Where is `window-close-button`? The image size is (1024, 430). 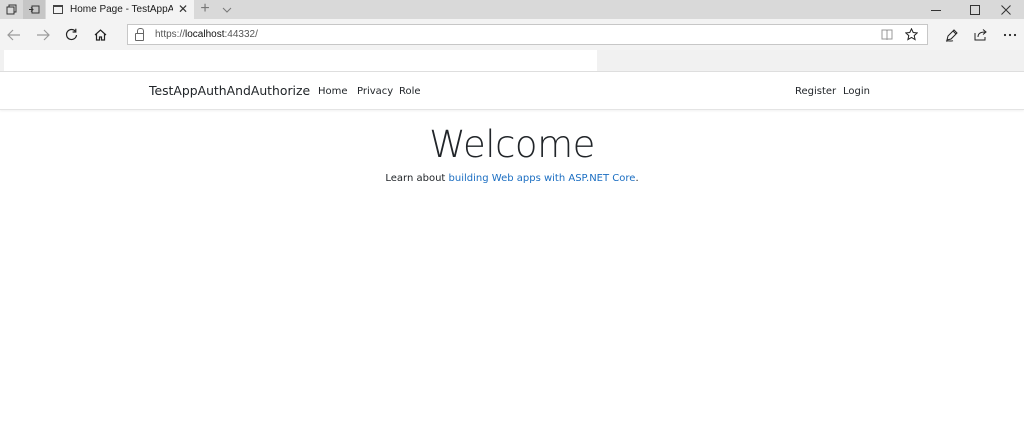 window-close-button is located at coordinates (1006, 9).